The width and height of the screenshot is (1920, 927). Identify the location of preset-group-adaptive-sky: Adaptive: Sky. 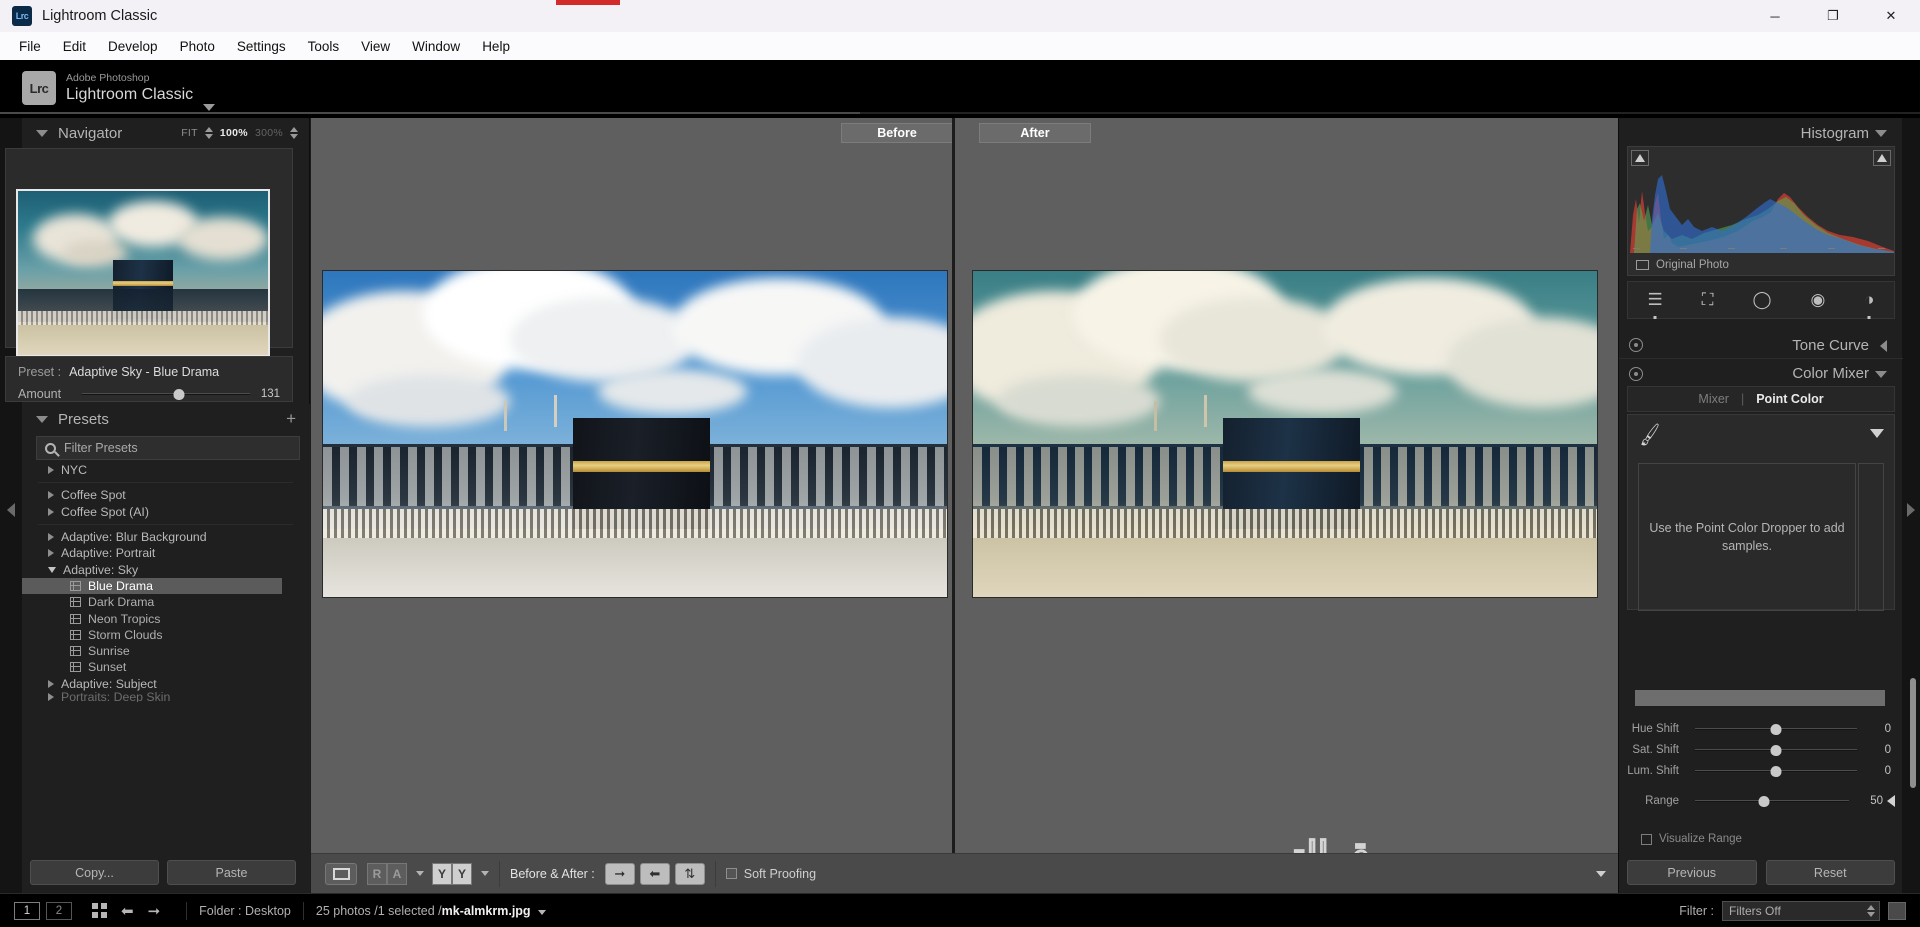
(171, 569).